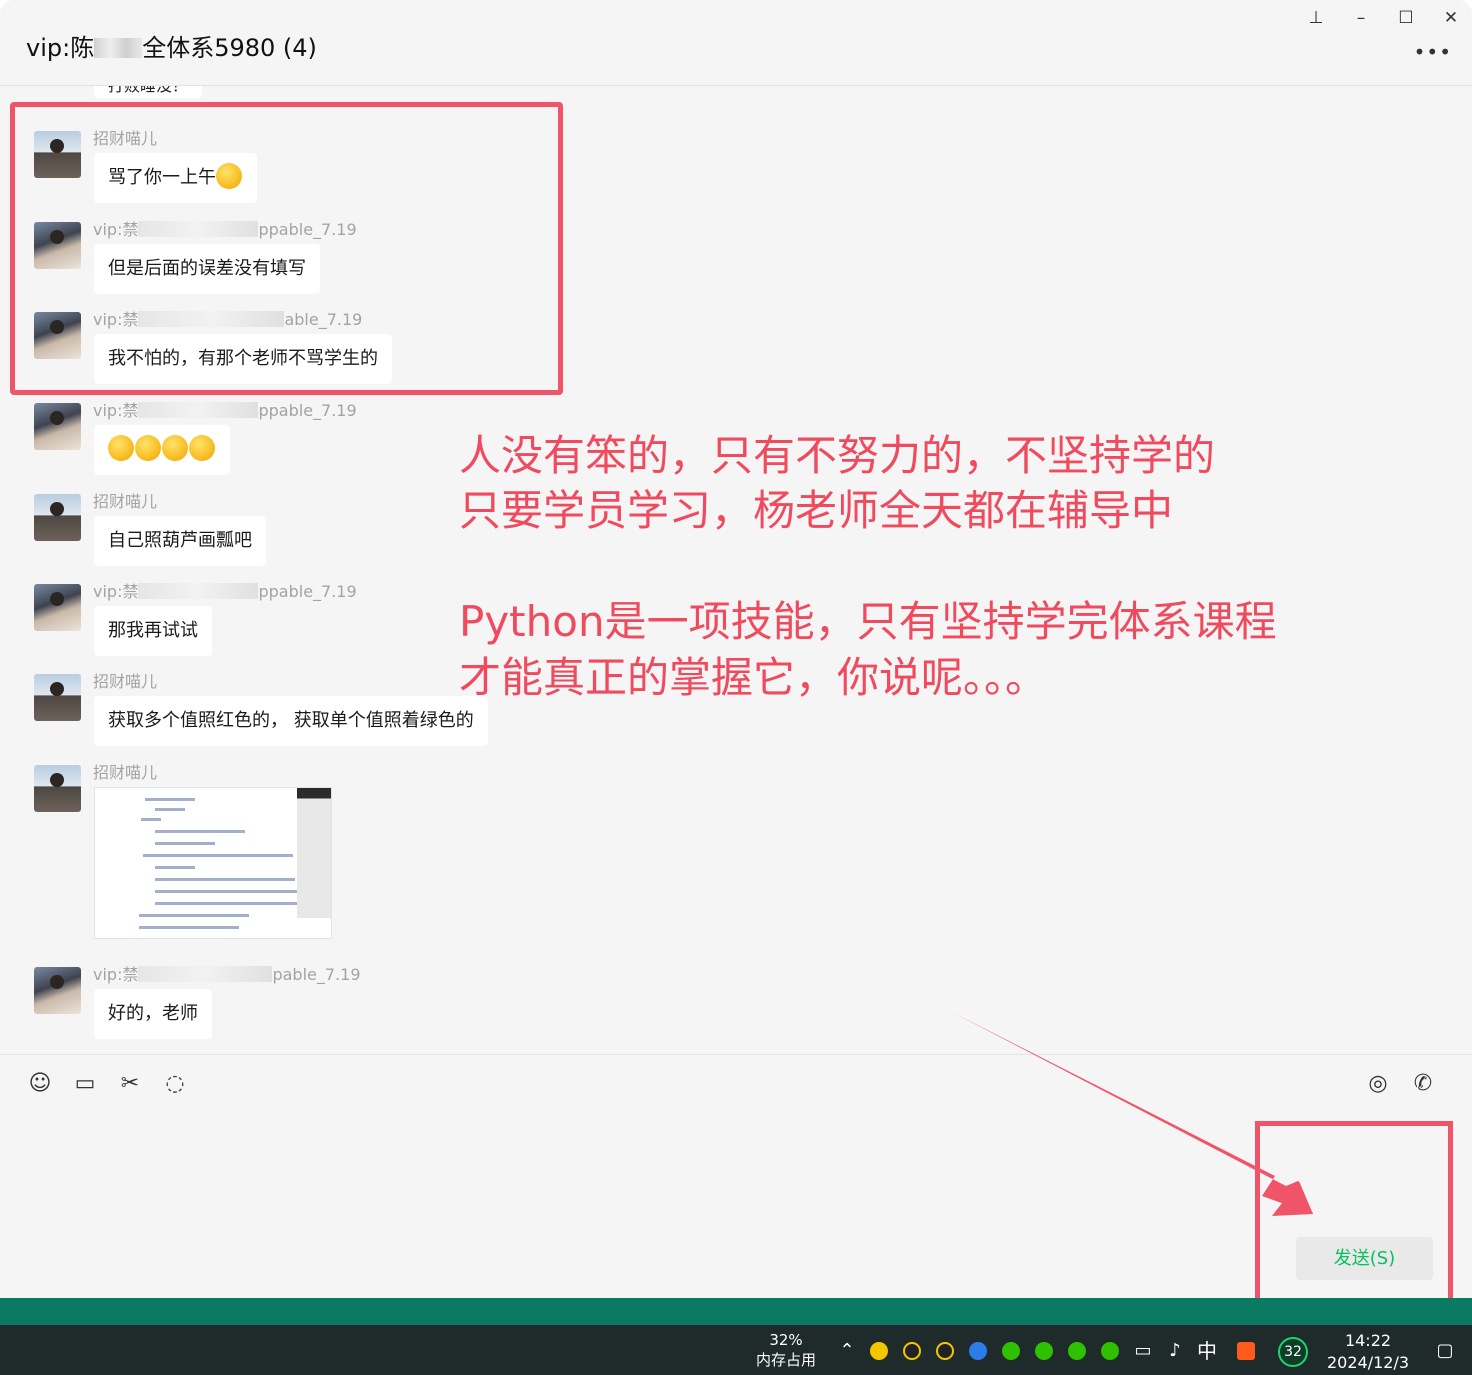 The height and width of the screenshot is (1375, 1472). Describe the element at coordinates (1293, 1352) in the screenshot. I see `notification-badge: 32` at that location.